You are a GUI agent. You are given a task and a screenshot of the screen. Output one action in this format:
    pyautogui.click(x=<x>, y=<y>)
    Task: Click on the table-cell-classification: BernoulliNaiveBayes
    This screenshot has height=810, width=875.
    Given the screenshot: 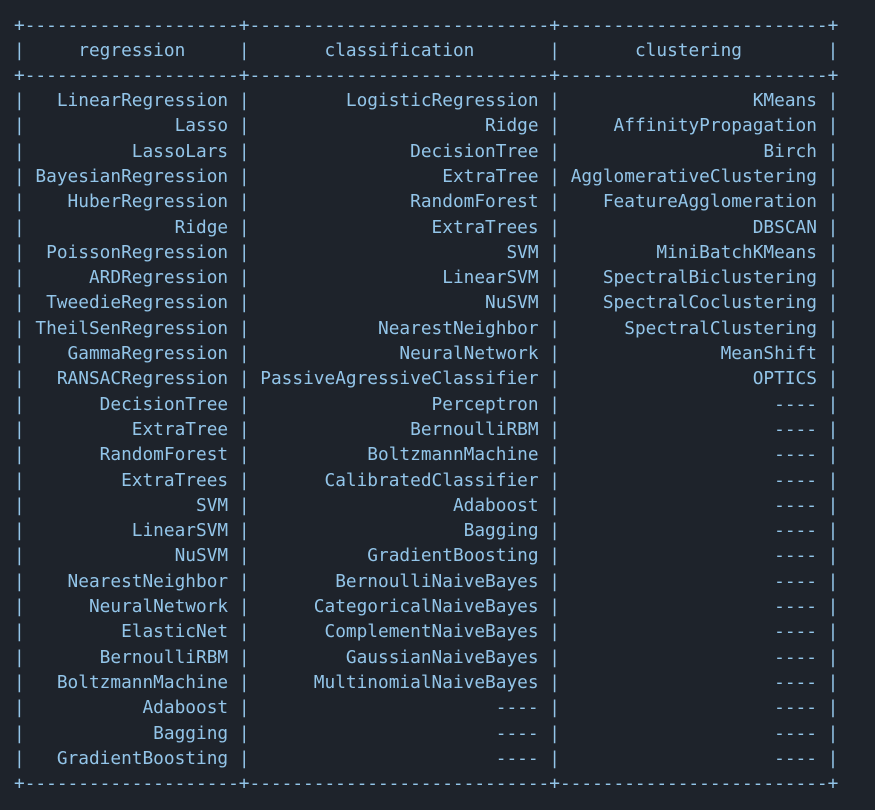 What is the action you would take?
    pyautogui.click(x=399, y=581)
    